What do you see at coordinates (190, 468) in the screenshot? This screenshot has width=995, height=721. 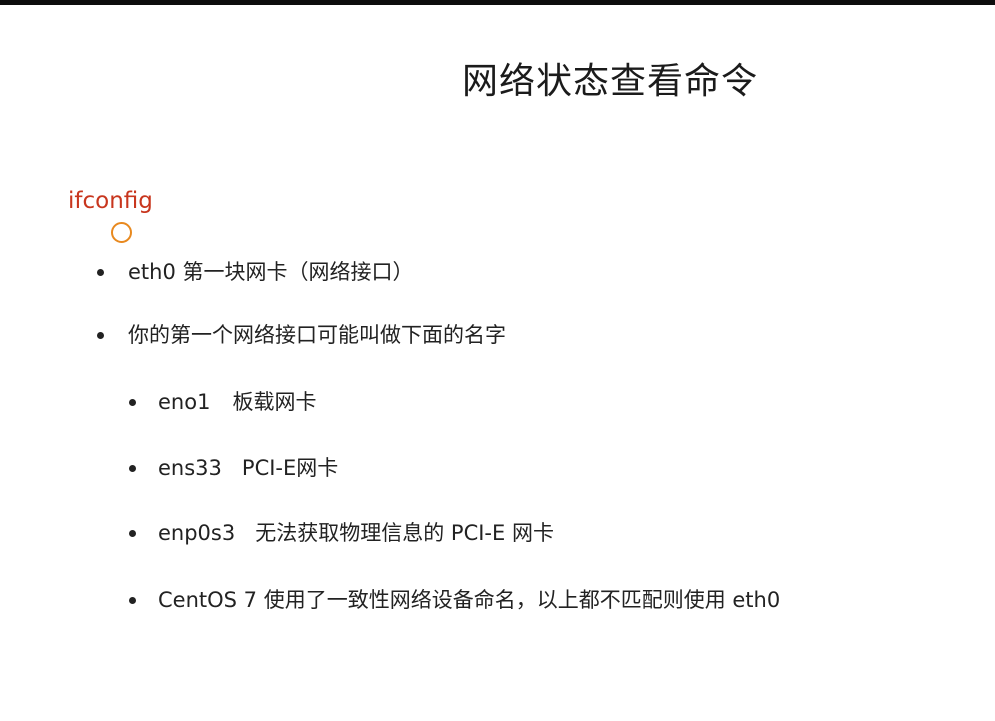 I see `interface-name: ens33` at bounding box center [190, 468].